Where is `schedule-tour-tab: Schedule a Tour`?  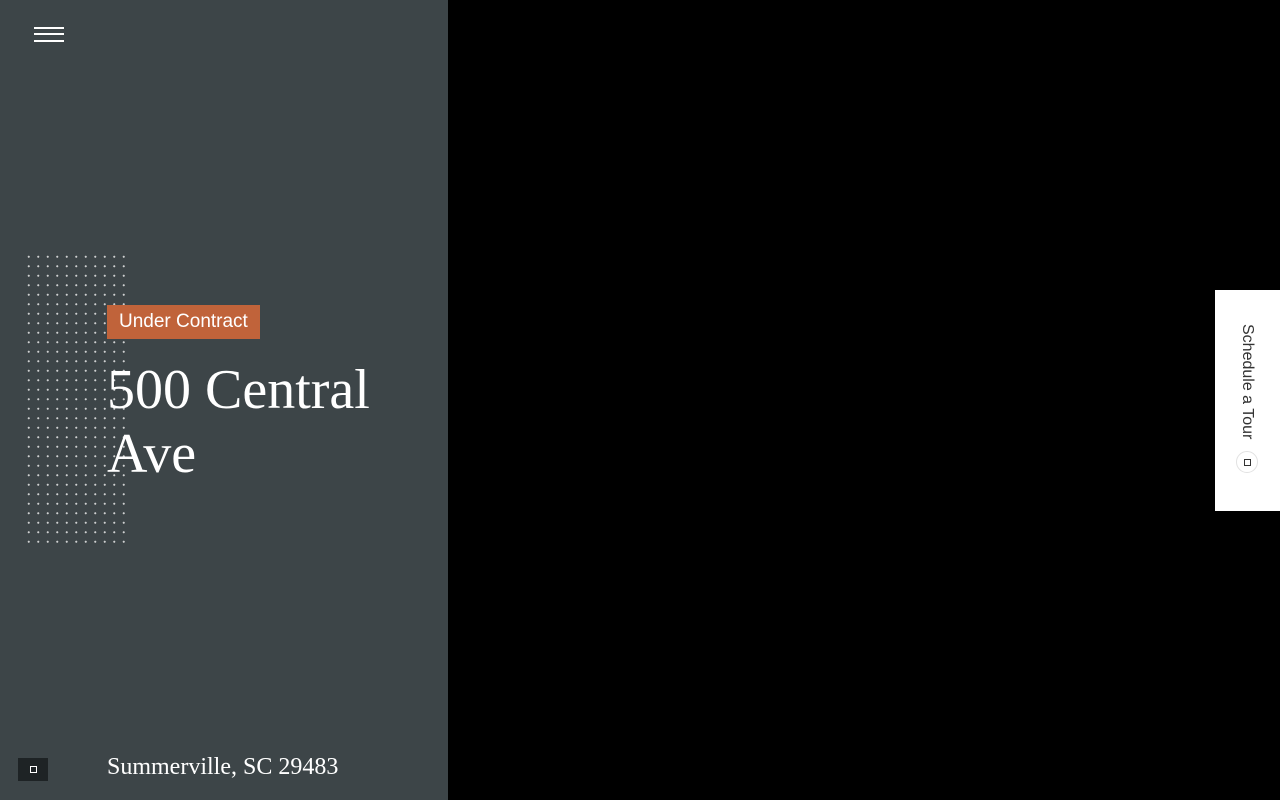 schedule-tour-tab: Schedule a Tour is located at coordinates (1247, 400).